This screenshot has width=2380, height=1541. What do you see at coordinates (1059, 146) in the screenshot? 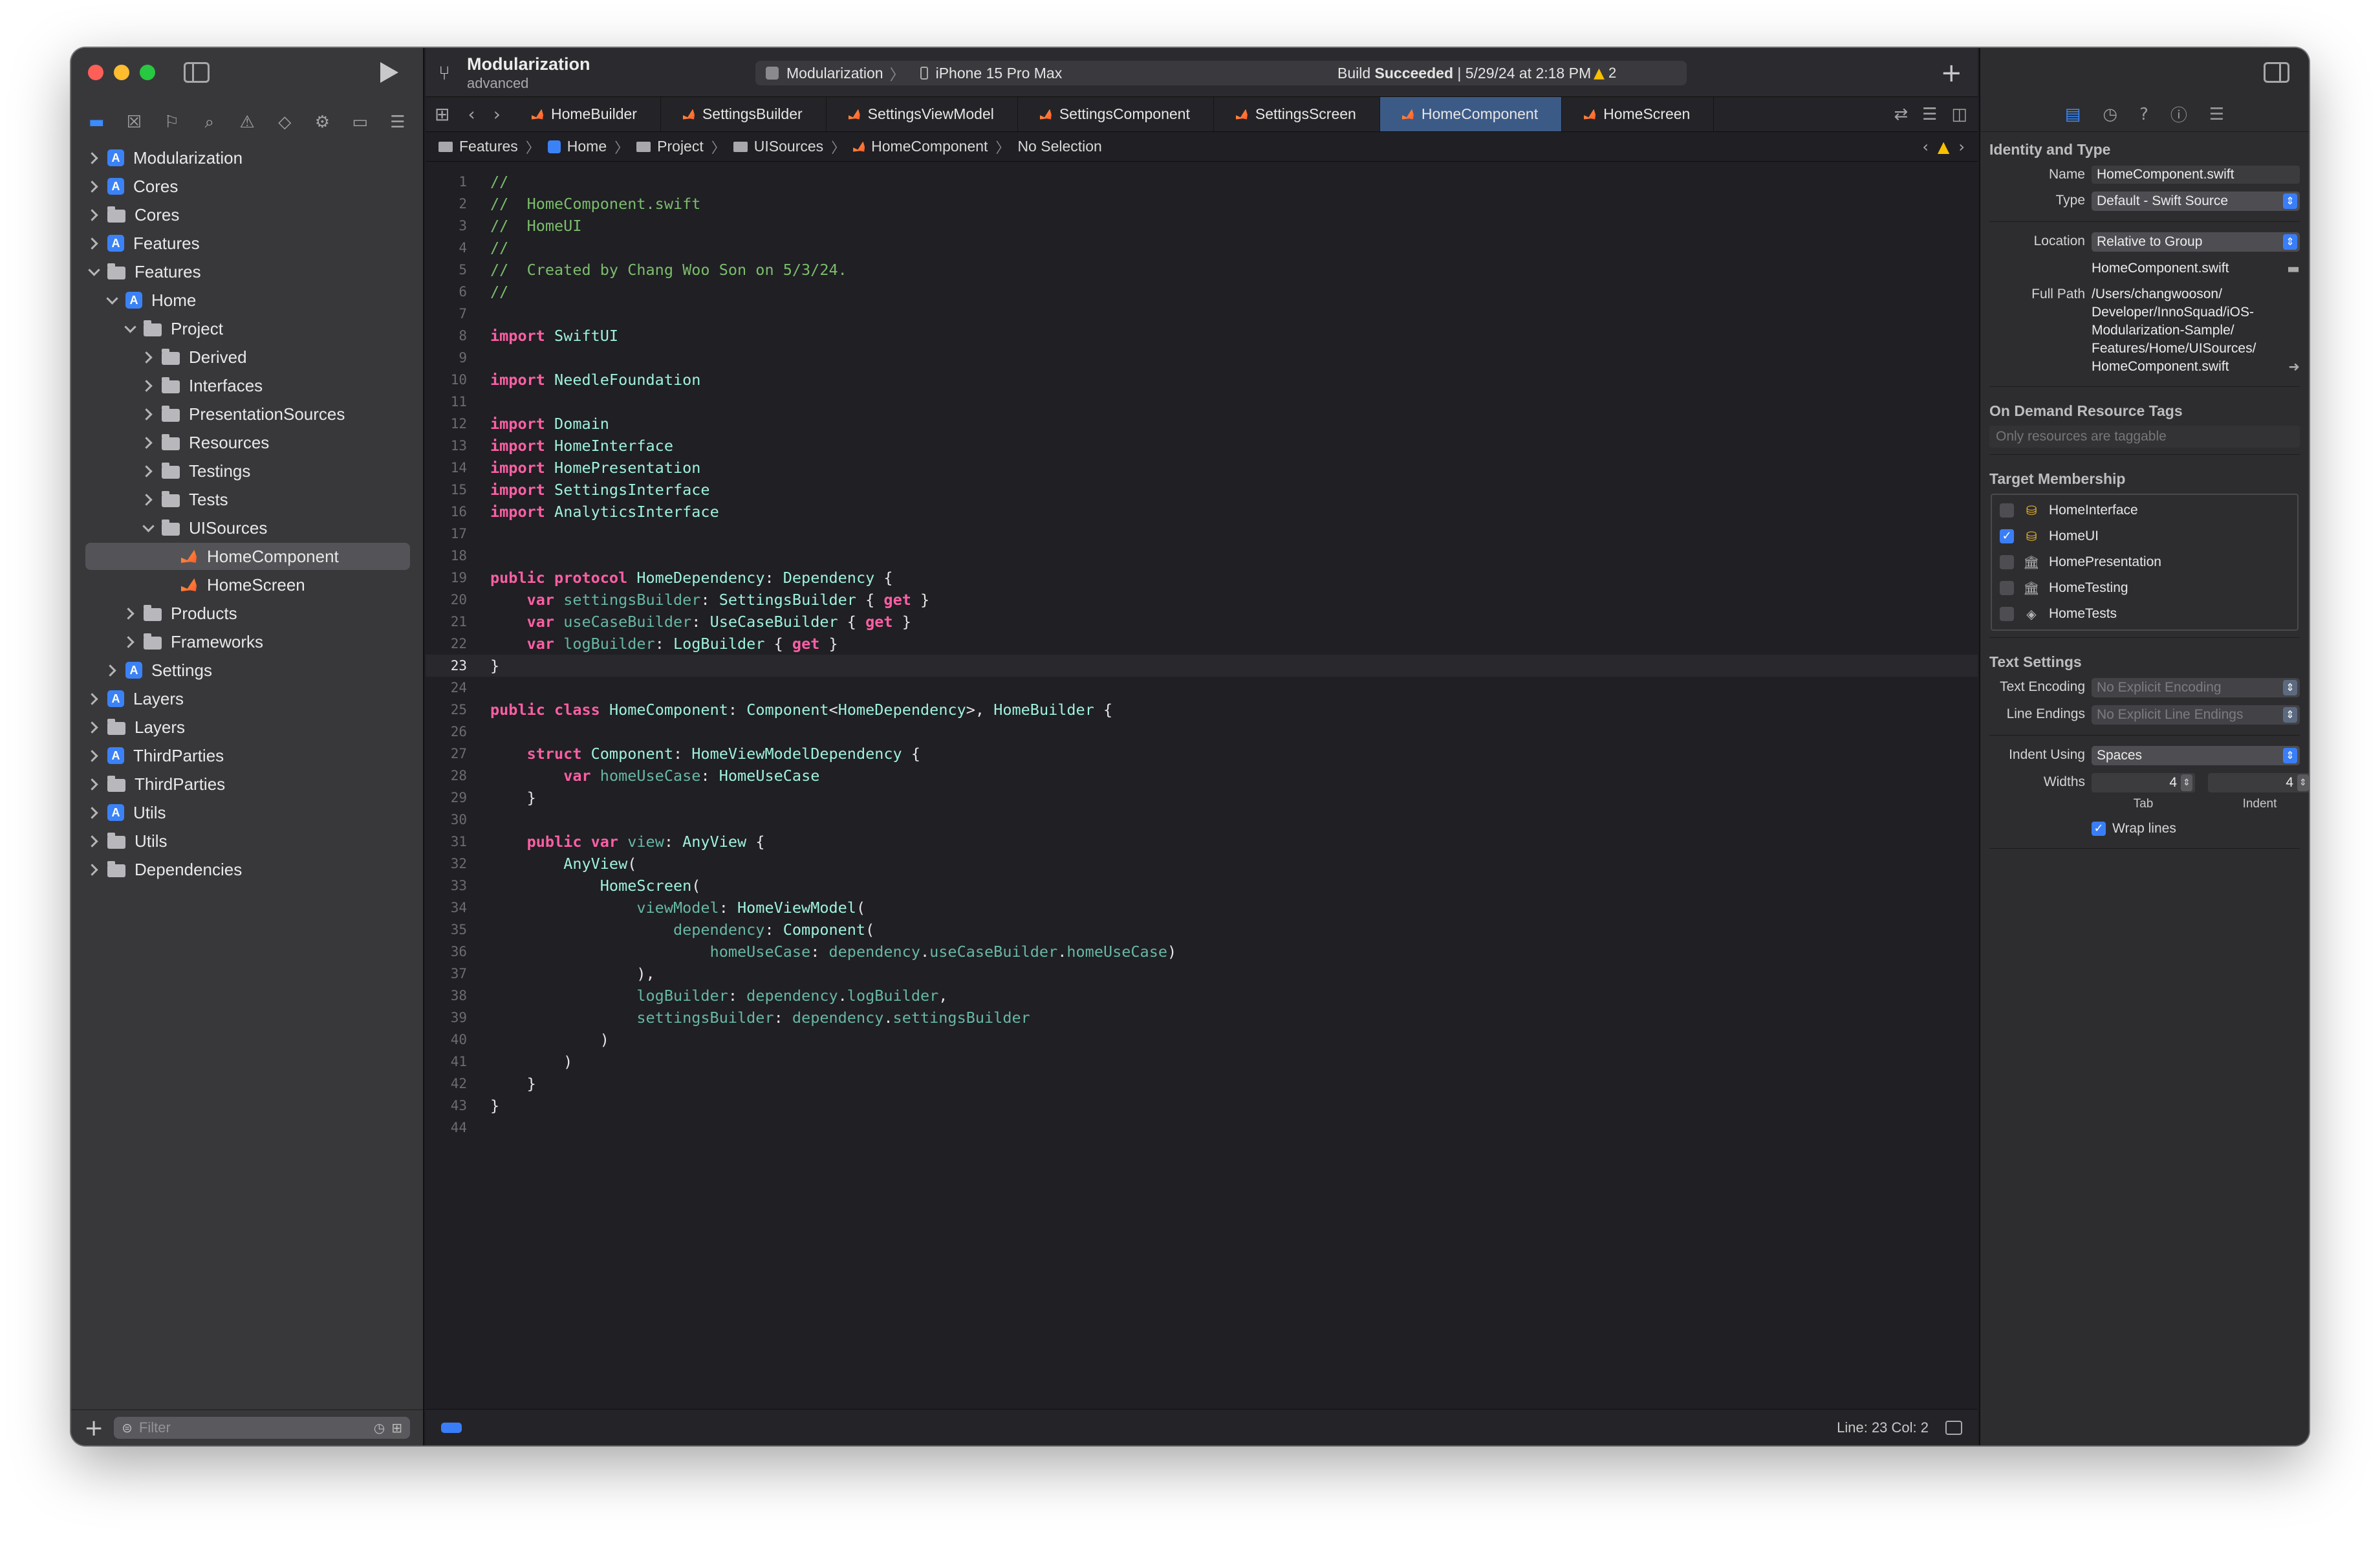
I see `jumpbar-item: No Selection` at bounding box center [1059, 146].